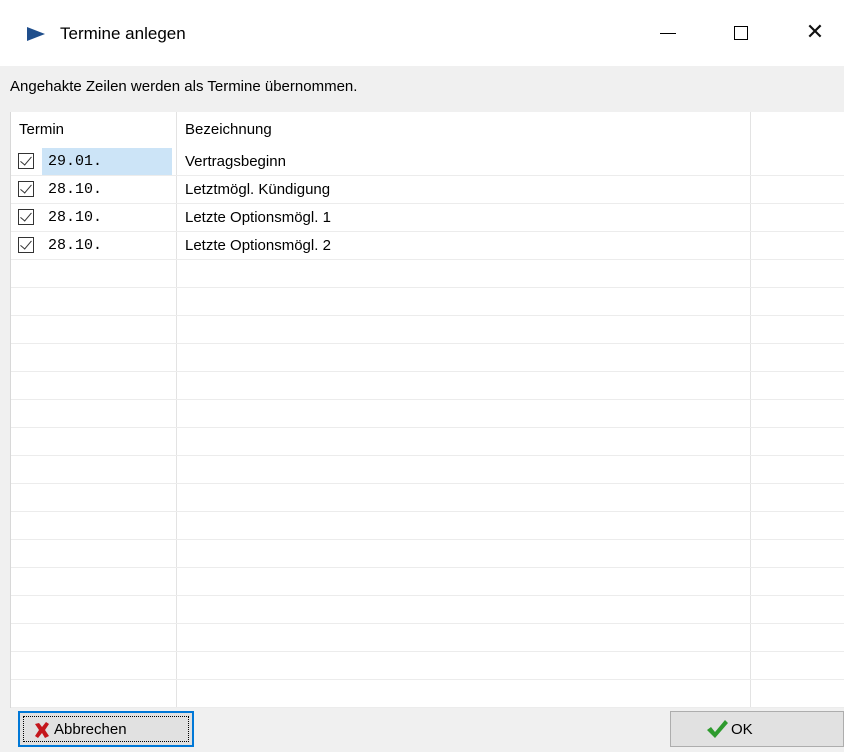  I want to click on bezeichnung-cell: Letztmögl. Kündigung, so click(464, 189).